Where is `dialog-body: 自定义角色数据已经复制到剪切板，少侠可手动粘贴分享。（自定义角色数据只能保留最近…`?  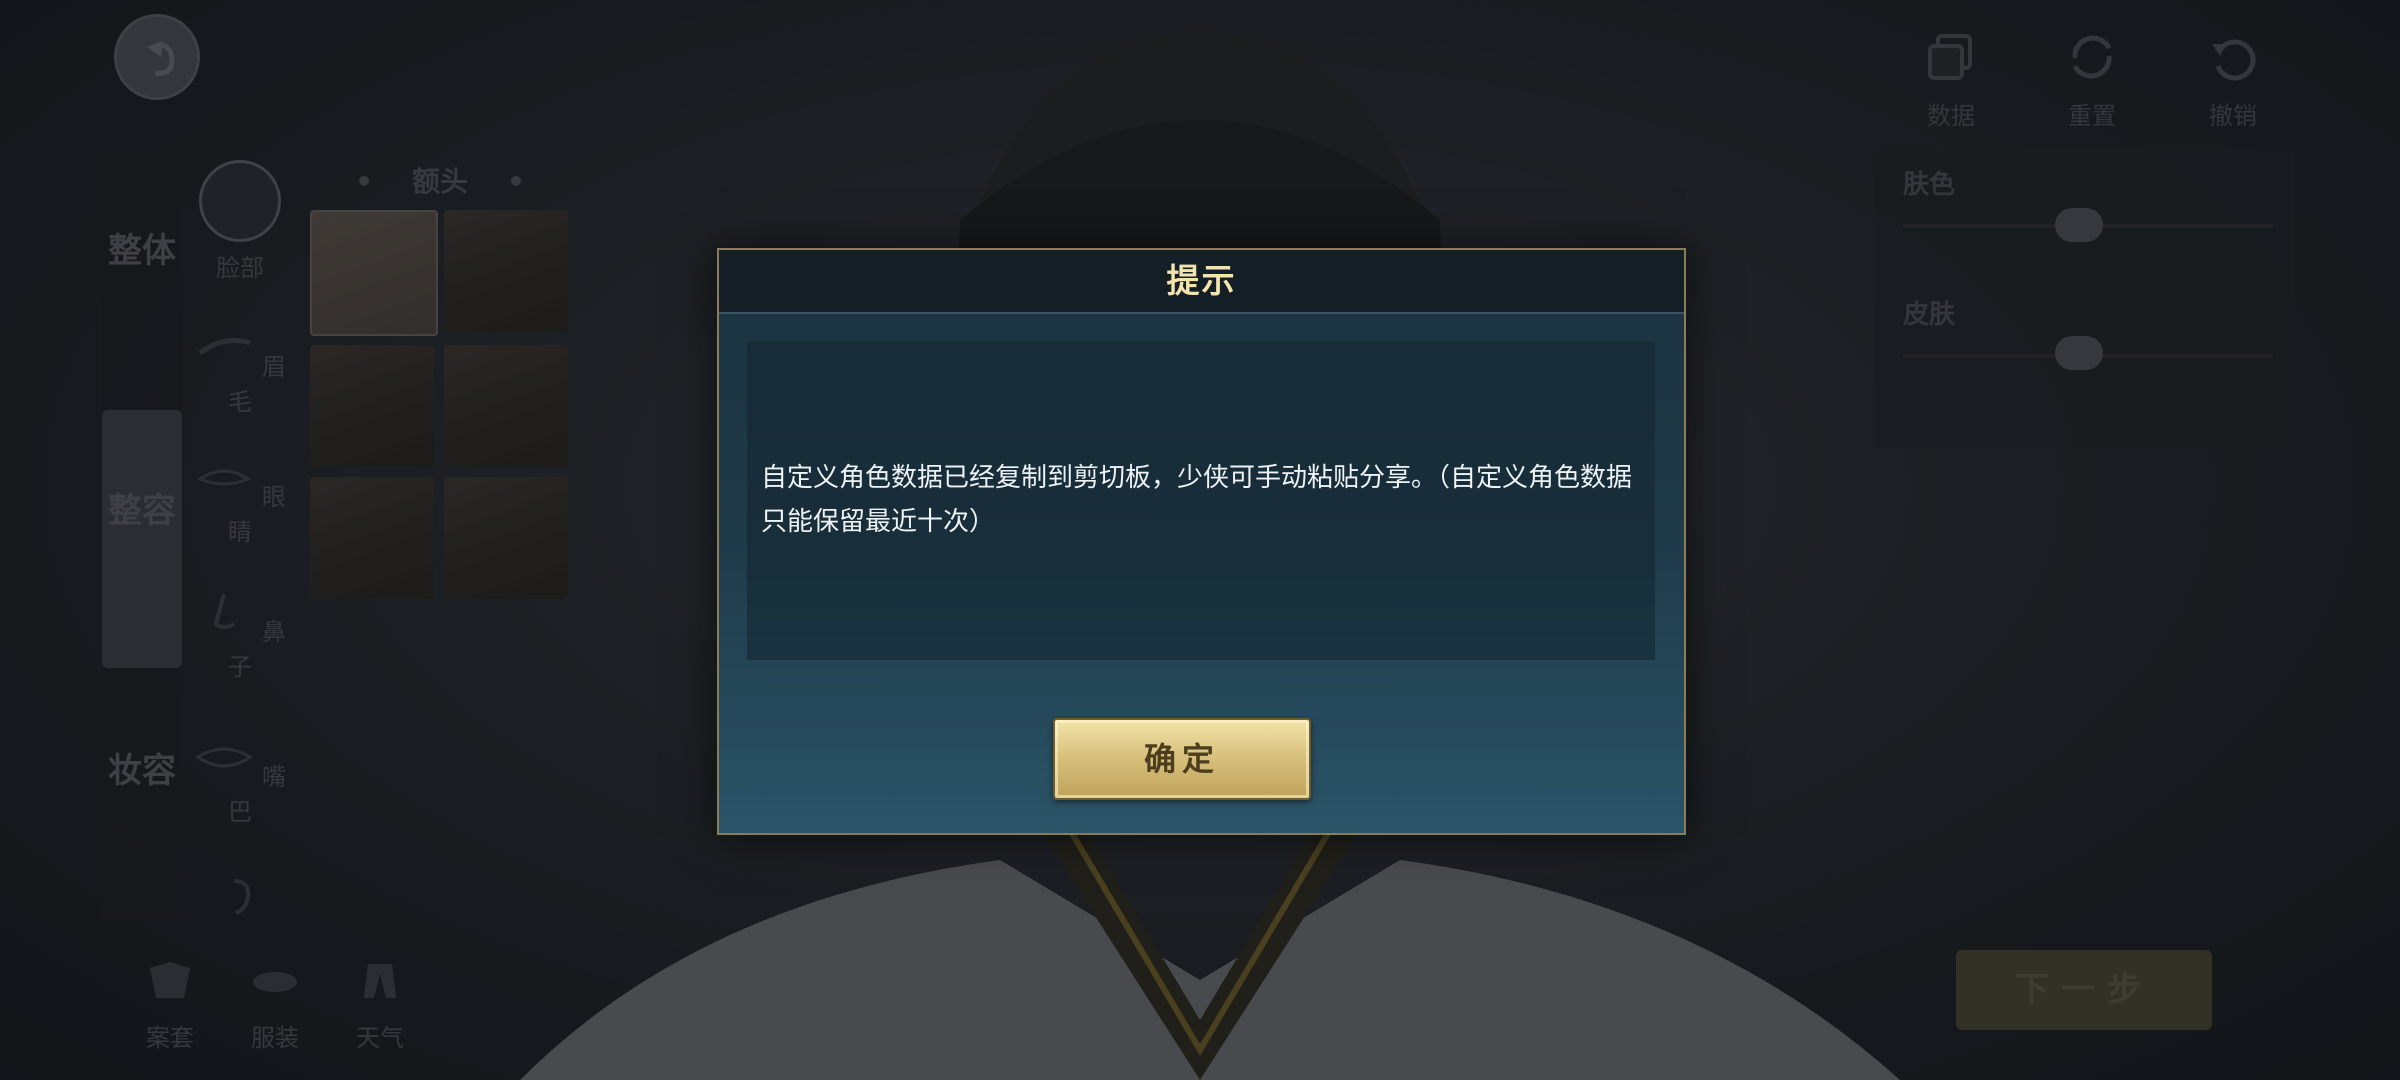 dialog-body: 自定义角色数据已经复制到剪切板，少侠可手动粘贴分享。（自定义角色数据只能保留最近… is located at coordinates (1201, 501).